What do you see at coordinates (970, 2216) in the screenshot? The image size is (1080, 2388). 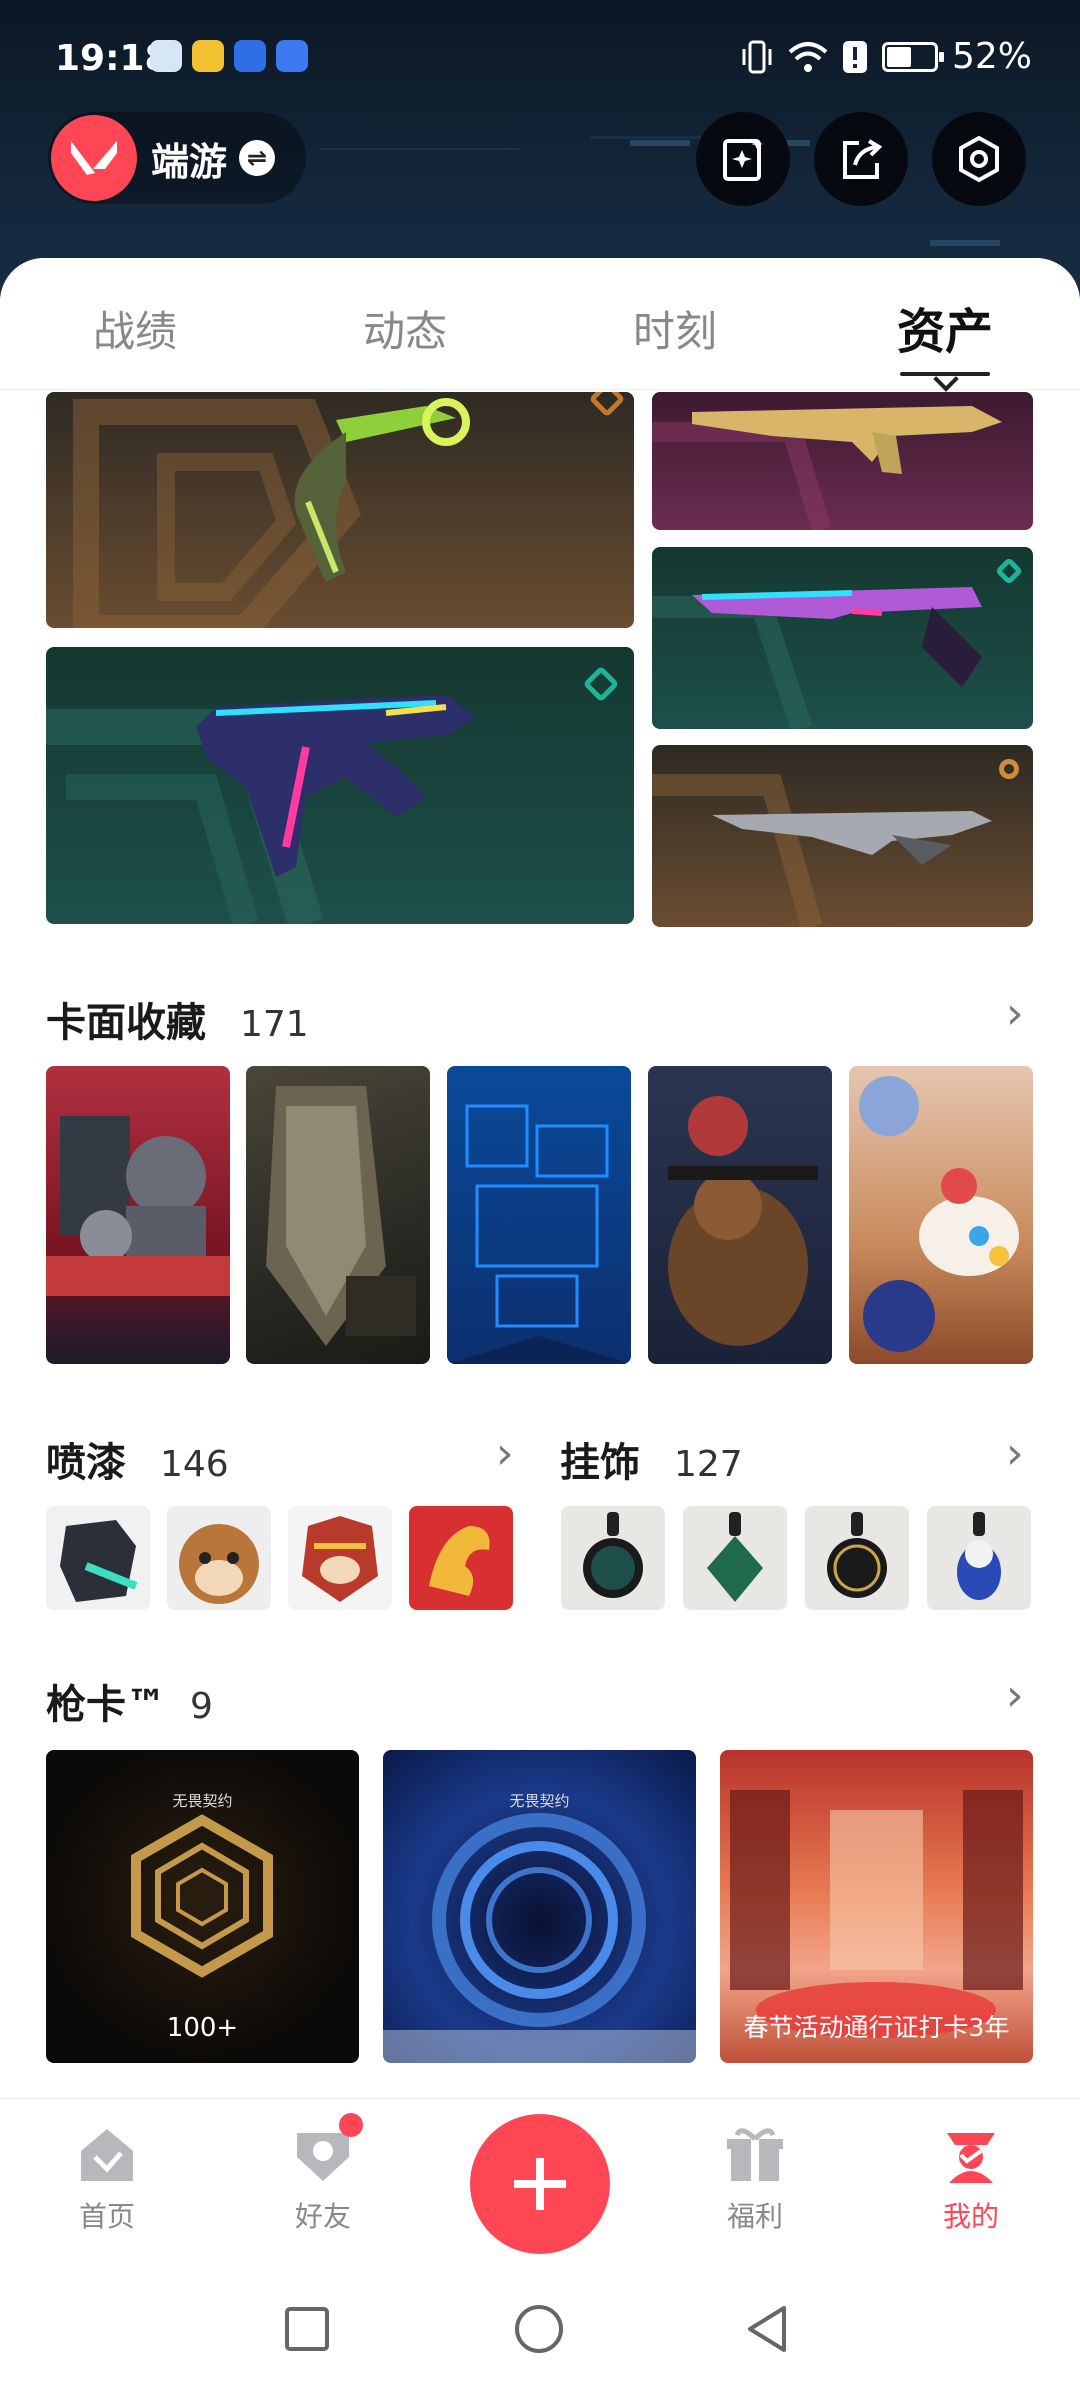 I see `nav-label: 我的` at bounding box center [970, 2216].